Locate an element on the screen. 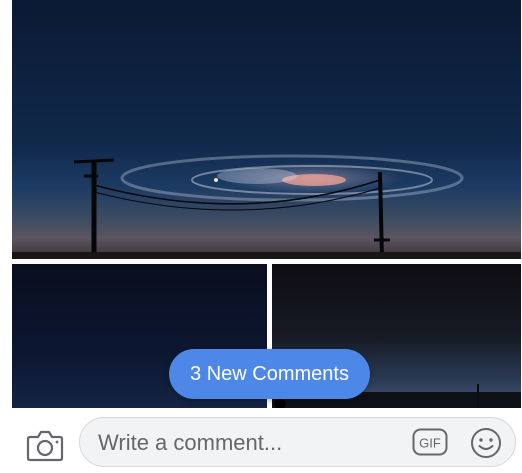 This screenshot has height=473, width=522. gif-label: GIF is located at coordinates (430, 443).